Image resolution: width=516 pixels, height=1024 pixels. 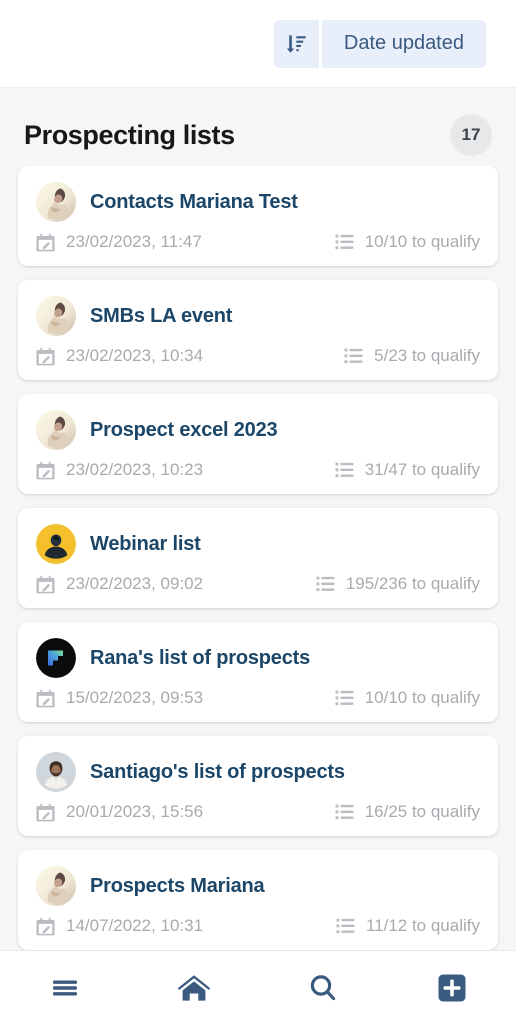 What do you see at coordinates (184, 429) in the screenshot?
I see `list-title: Prospect excel 2023` at bounding box center [184, 429].